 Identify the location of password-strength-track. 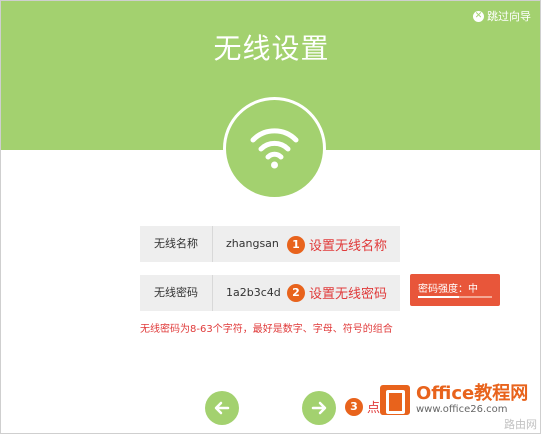
(455, 297).